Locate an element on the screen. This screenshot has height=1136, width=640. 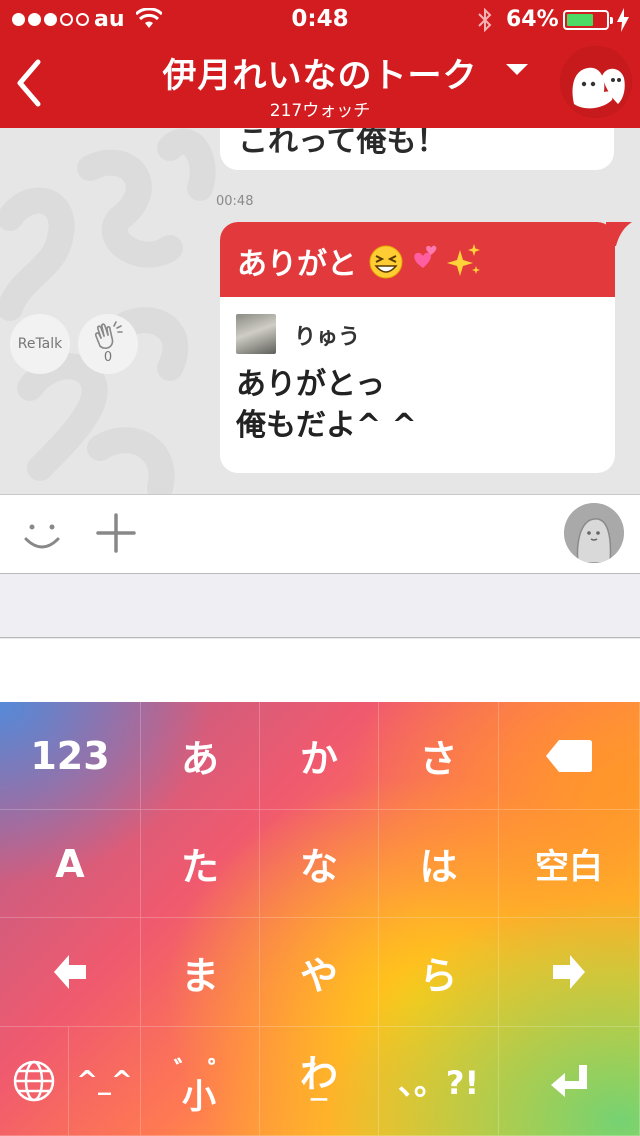
key-alphabet: A is located at coordinates (70, 864).